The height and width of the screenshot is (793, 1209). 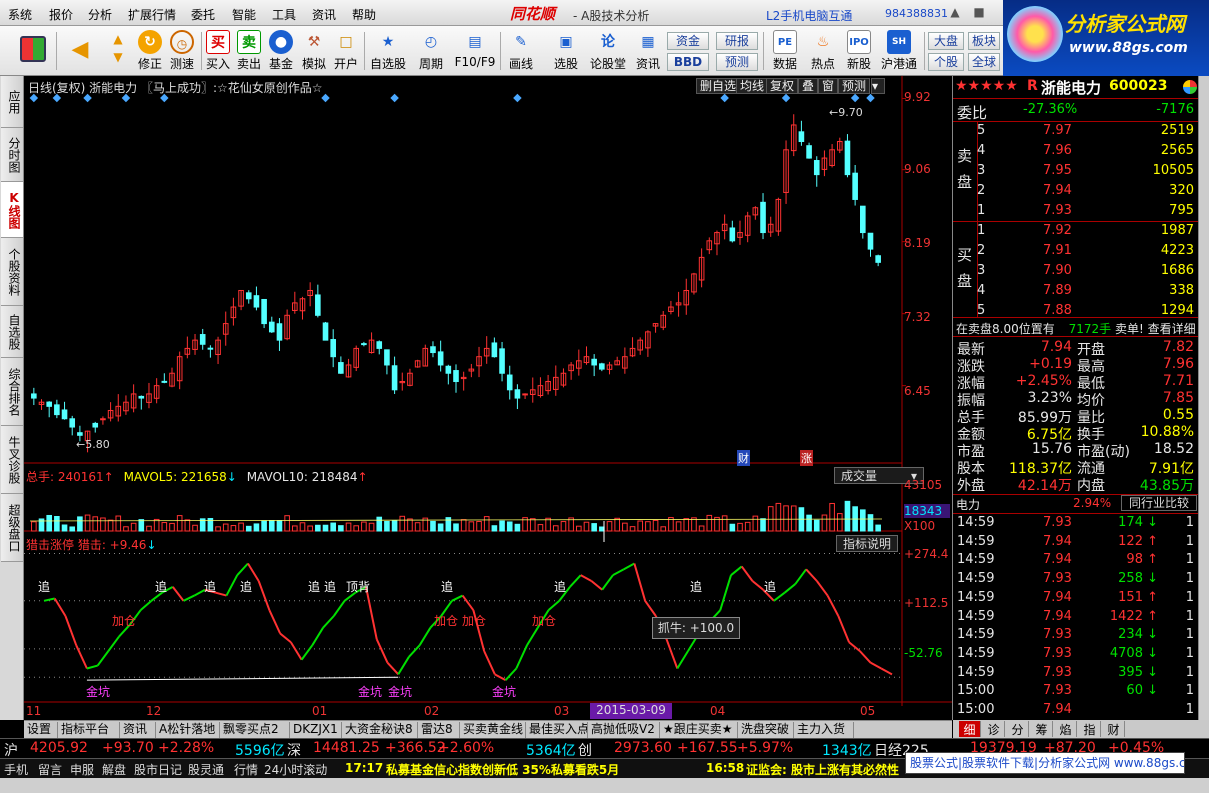 What do you see at coordinates (80, 51) in the screenshot?
I see `back-button: ◀` at bounding box center [80, 51].